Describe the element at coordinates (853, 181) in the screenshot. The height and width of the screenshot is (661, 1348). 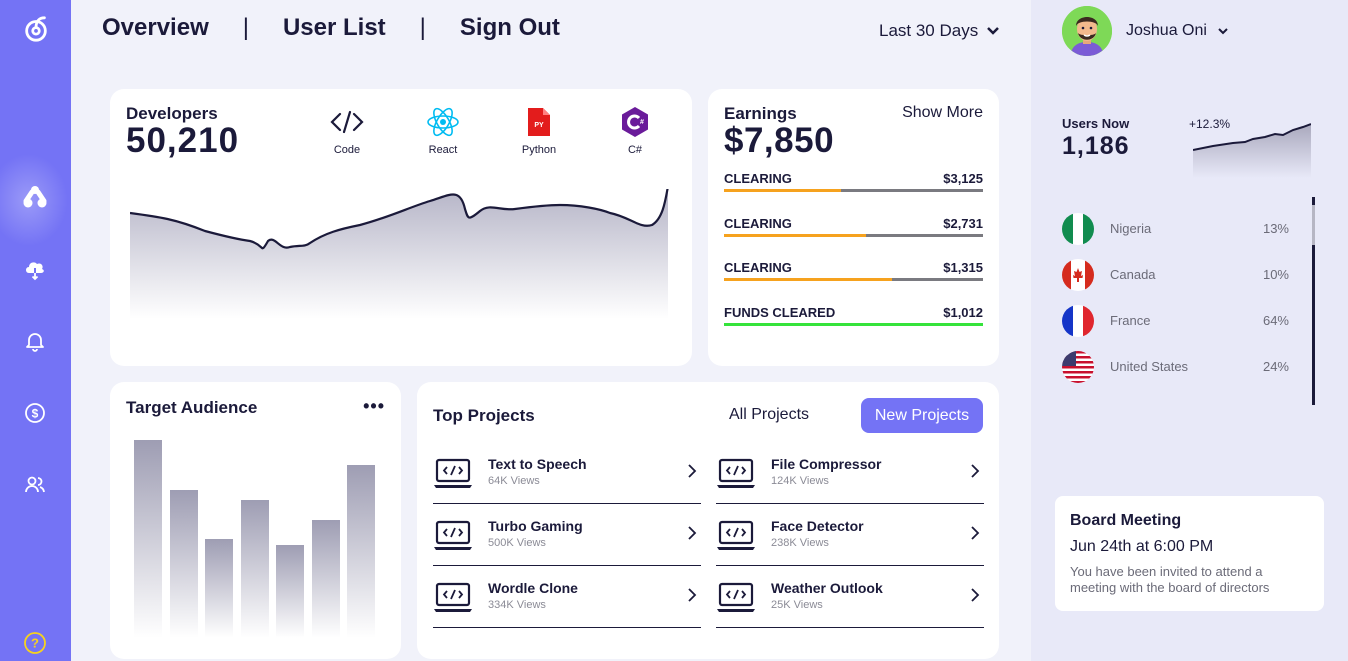
I see `earnings-row: CLEARING $3,125` at that location.